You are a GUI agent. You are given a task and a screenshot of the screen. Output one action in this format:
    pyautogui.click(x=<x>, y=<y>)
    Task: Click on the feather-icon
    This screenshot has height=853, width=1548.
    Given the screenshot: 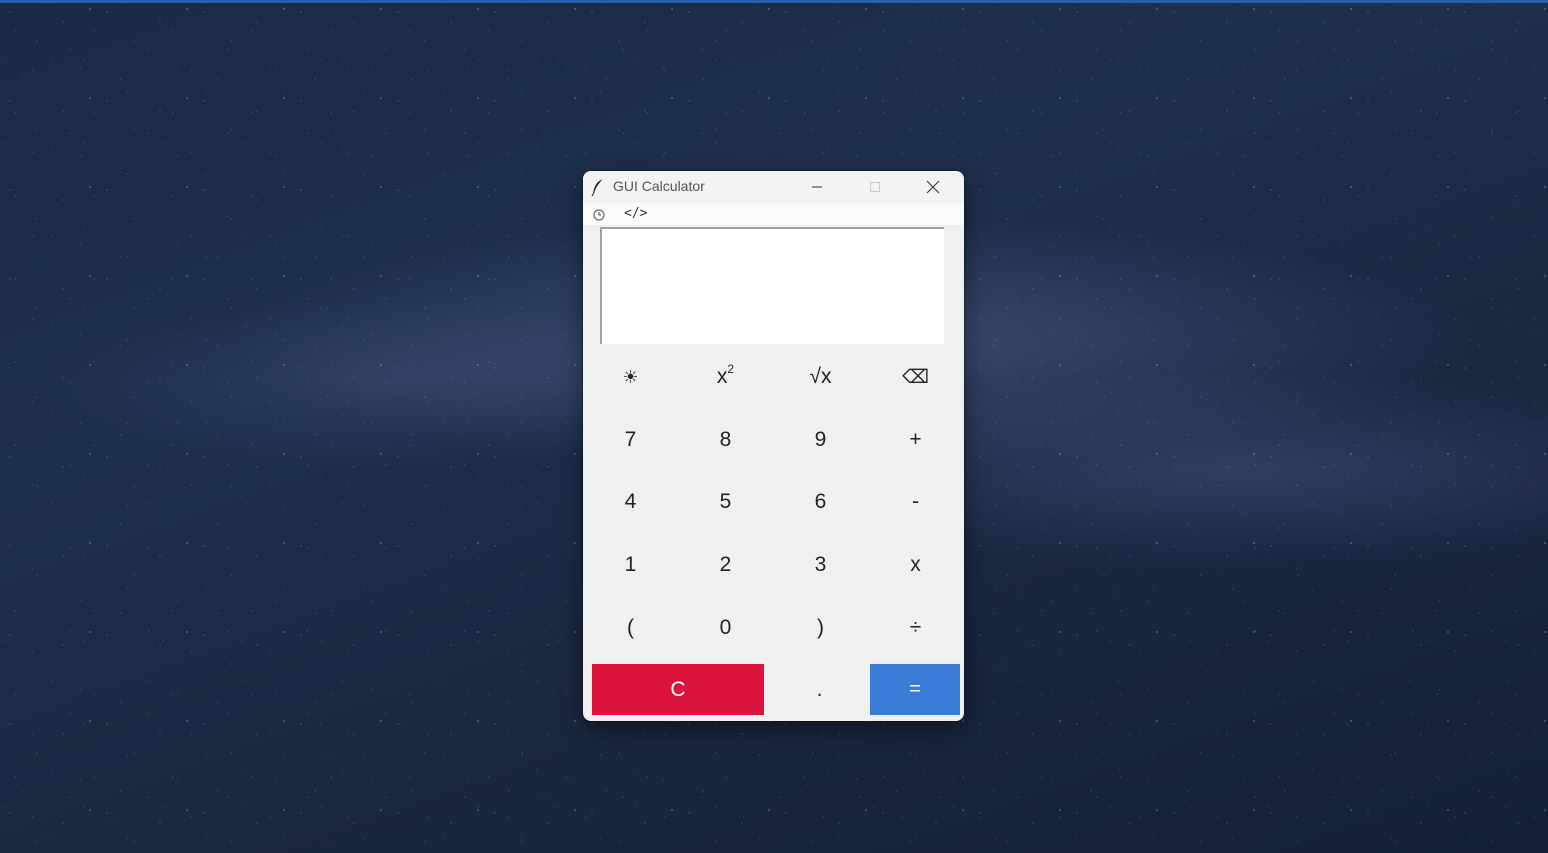 What is the action you would take?
    pyautogui.click(x=597, y=187)
    